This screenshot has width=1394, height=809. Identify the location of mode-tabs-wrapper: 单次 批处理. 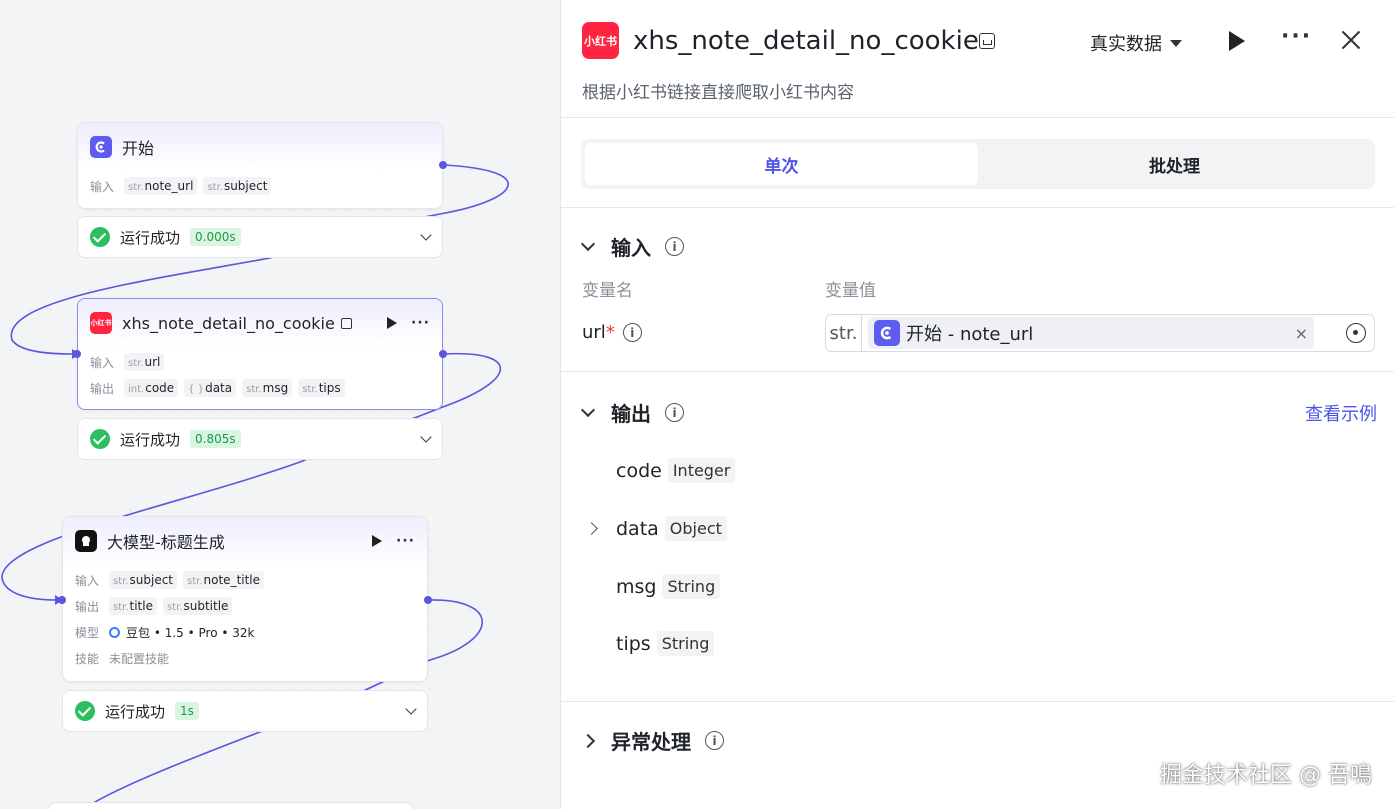
(977, 163).